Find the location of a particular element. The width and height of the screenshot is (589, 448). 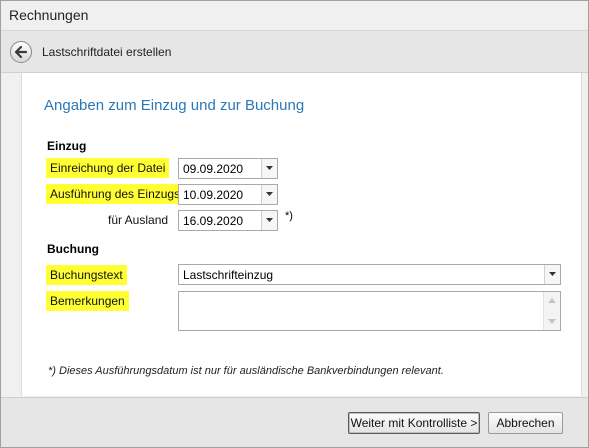

group-label-buchung: Buchung is located at coordinates (73, 249).